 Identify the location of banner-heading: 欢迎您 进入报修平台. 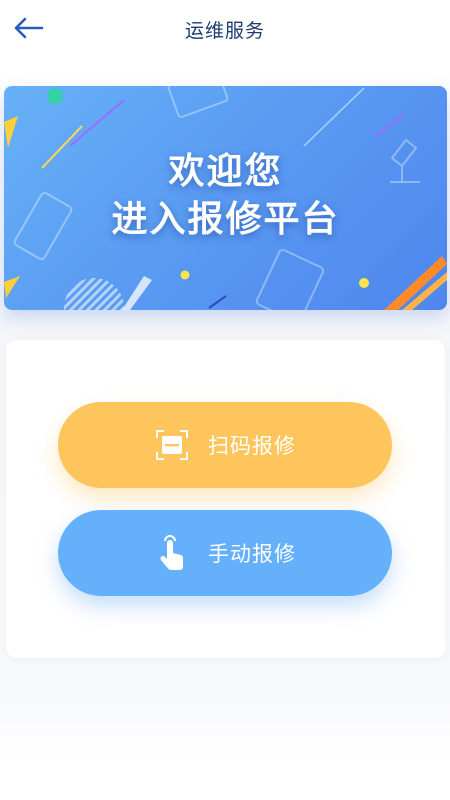
(225, 196).